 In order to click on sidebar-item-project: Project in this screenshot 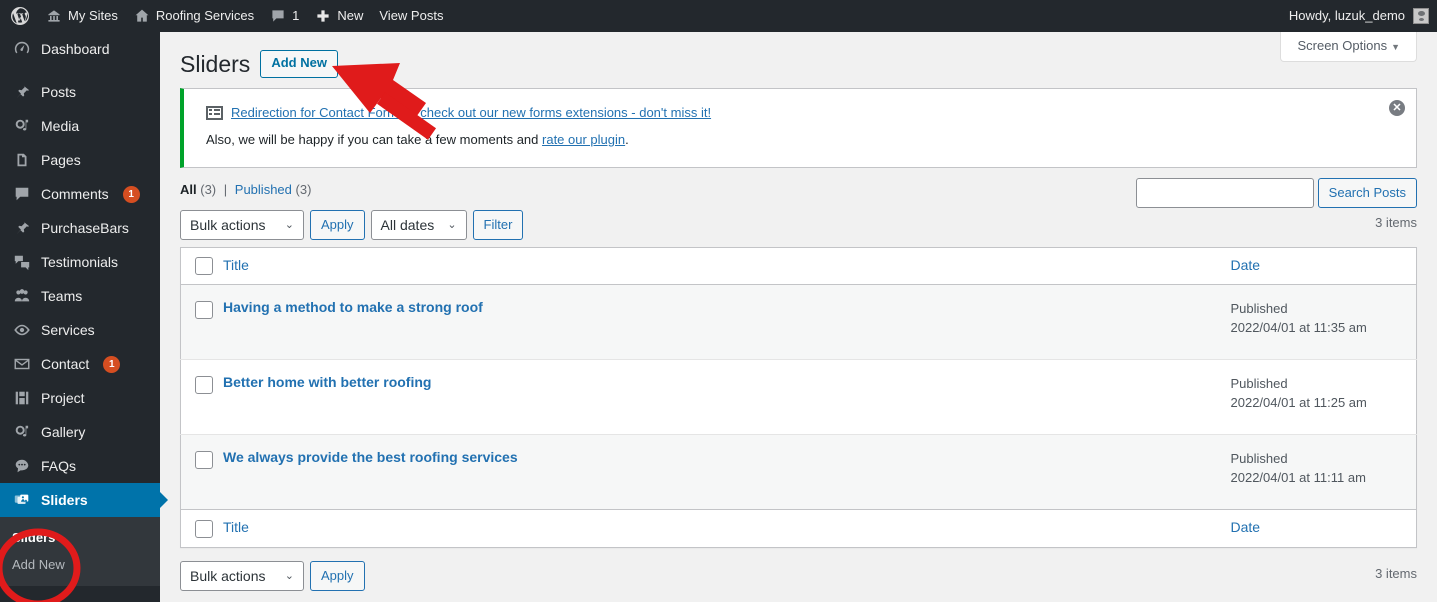, I will do `click(80, 398)`.